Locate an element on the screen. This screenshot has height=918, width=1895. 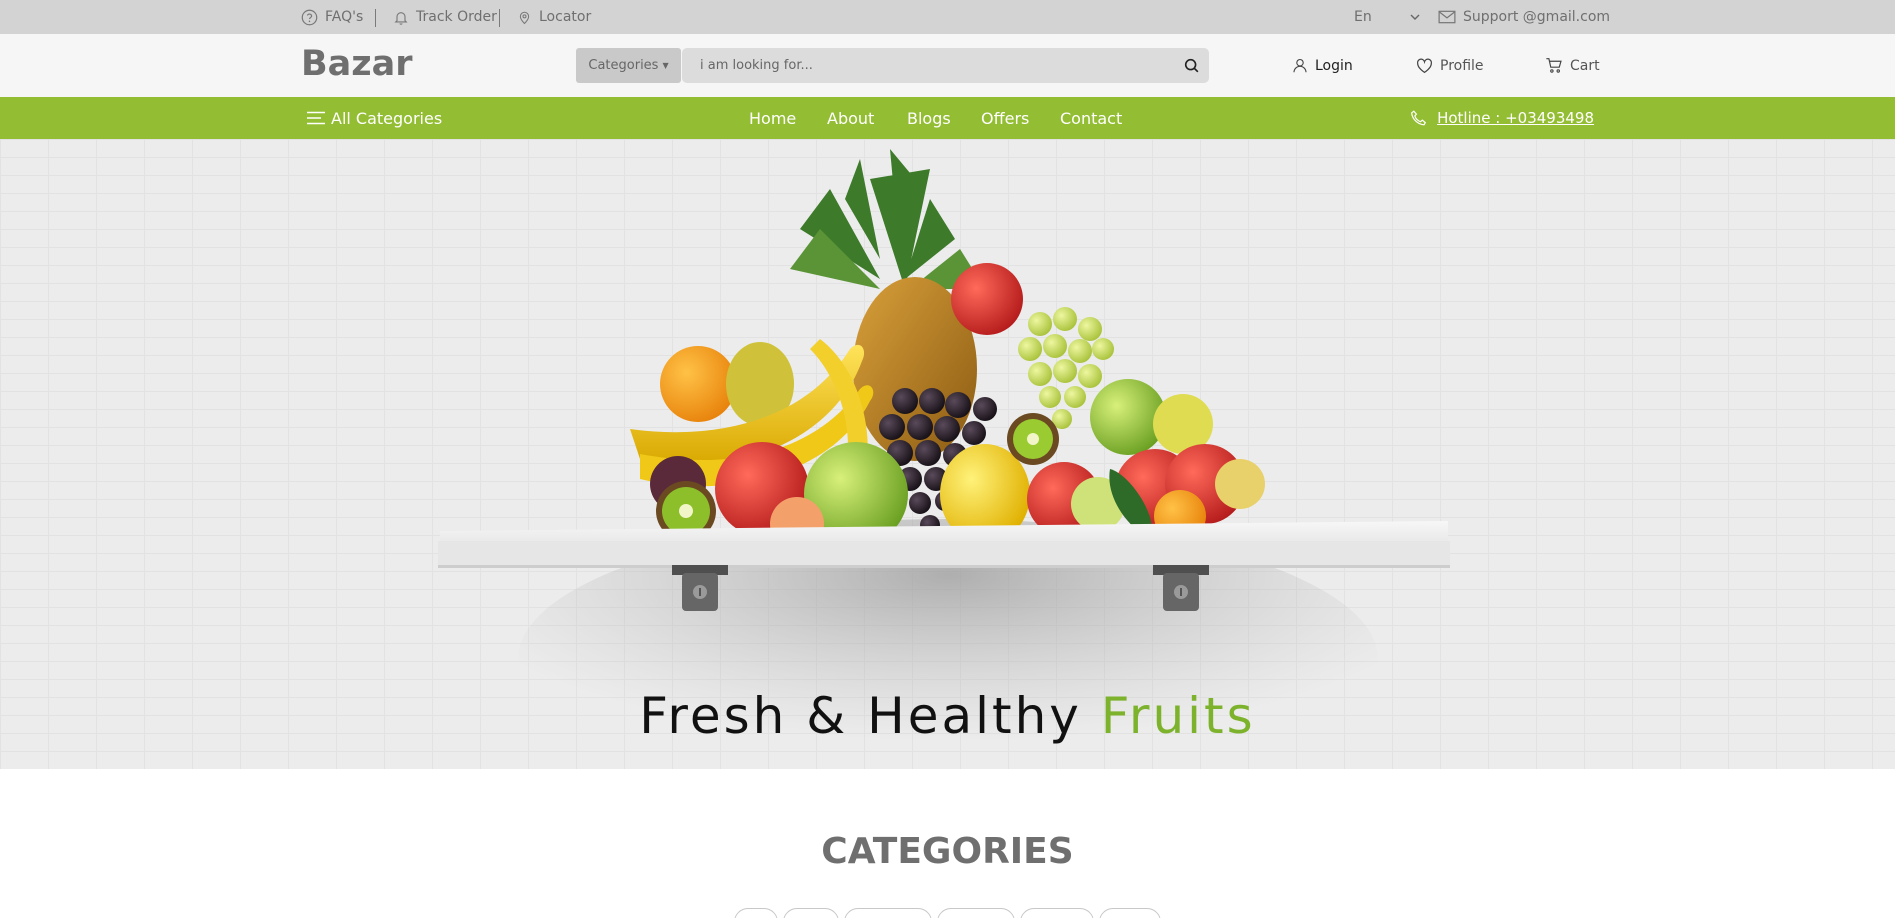
question-circle-icon is located at coordinates (309, 17).